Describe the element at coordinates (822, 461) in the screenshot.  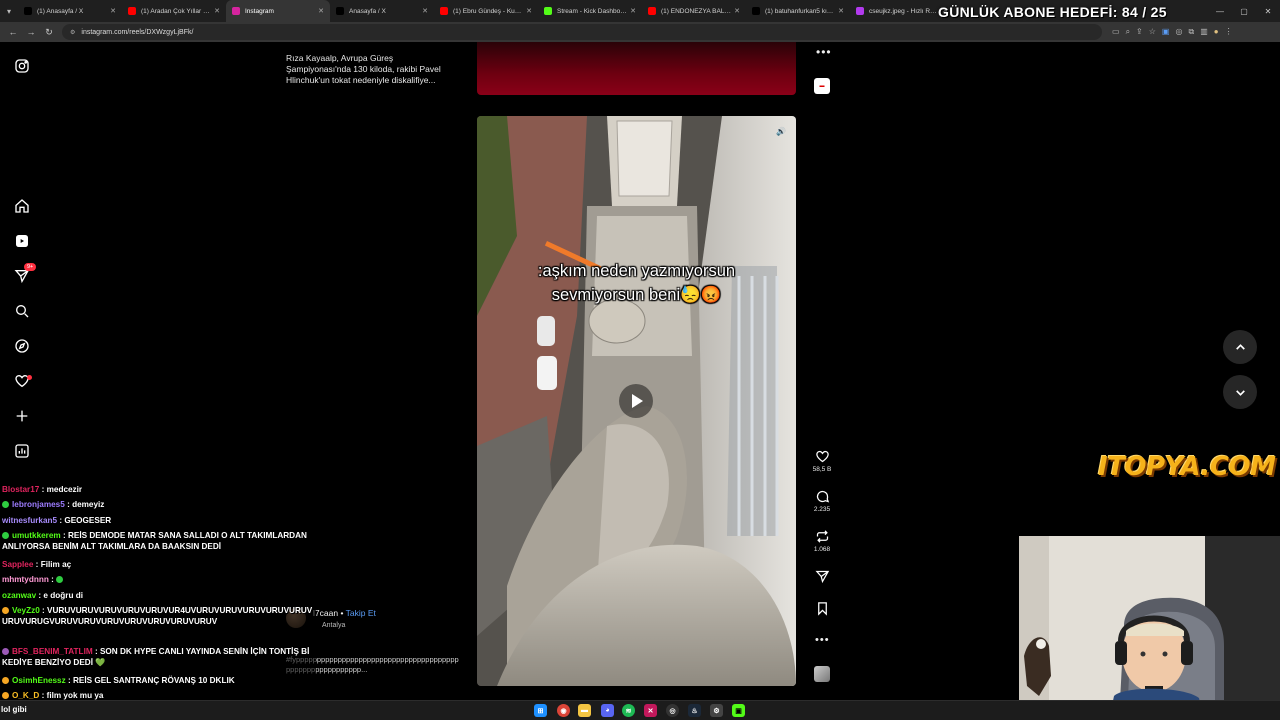
I see `like-button: 58,5 B` at that location.